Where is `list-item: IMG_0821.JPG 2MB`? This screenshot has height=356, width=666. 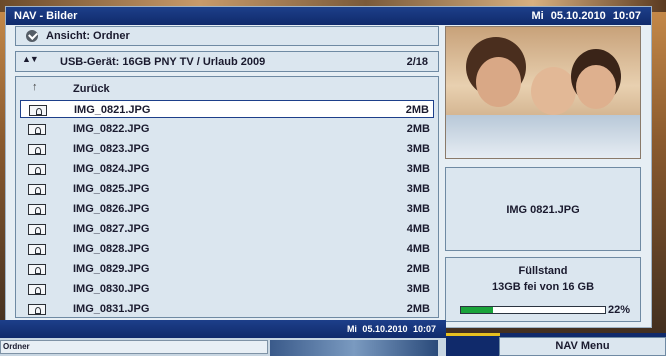 list-item: IMG_0821.JPG 2MB is located at coordinates (227, 109).